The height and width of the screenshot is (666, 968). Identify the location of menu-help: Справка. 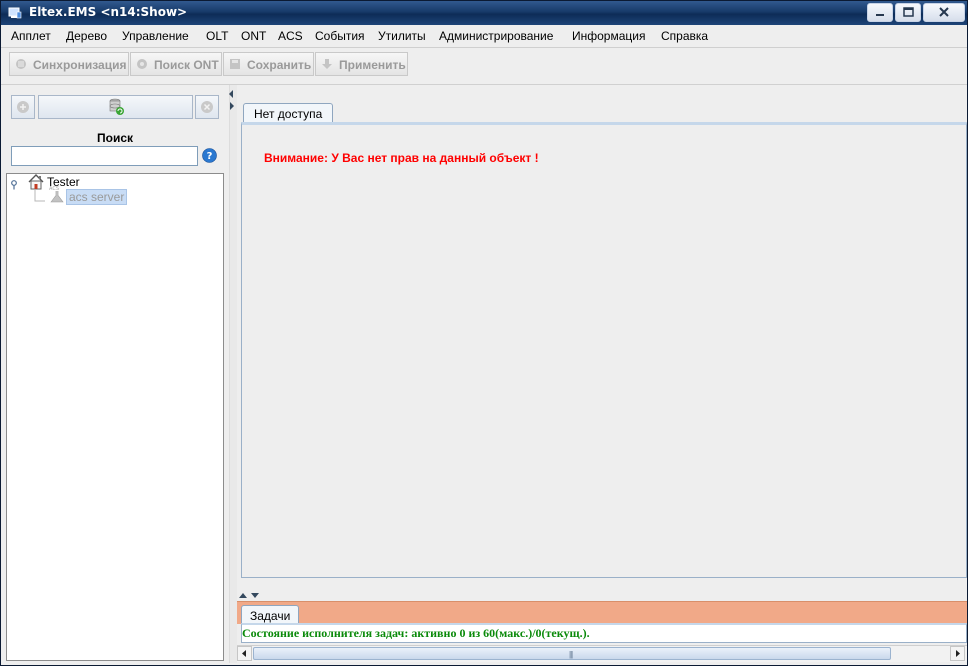
(684, 36).